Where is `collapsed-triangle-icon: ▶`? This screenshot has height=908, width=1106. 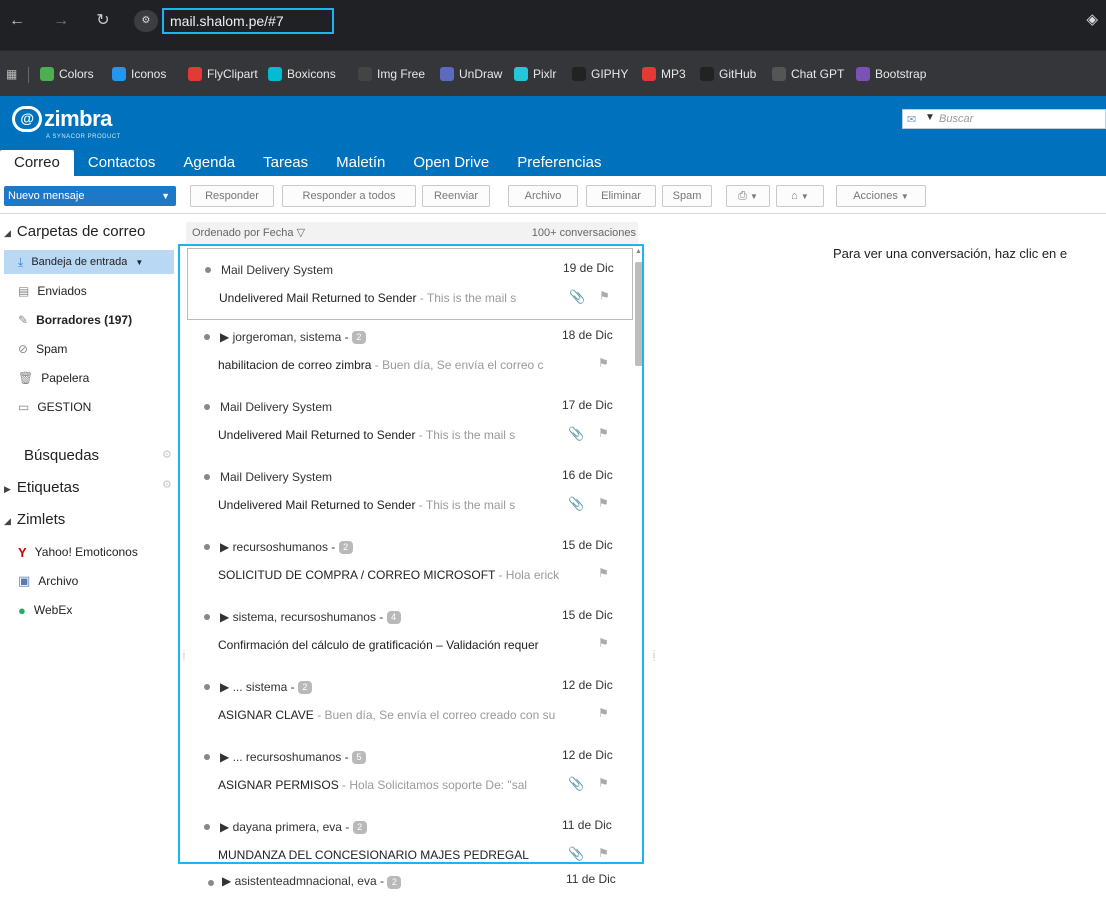
collapsed-triangle-icon: ▶ is located at coordinates (7, 489).